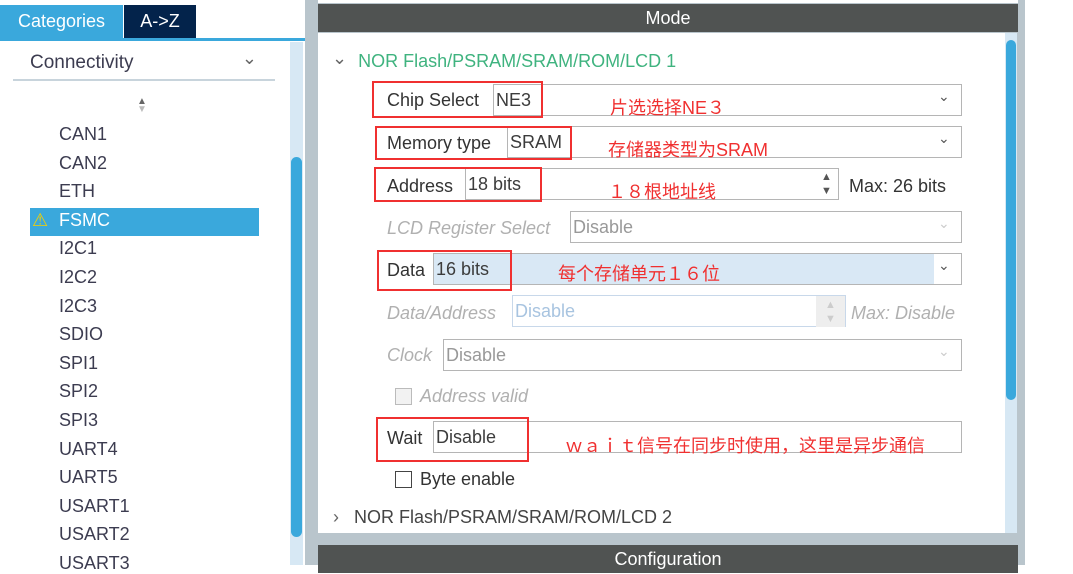 Image resolution: width=1073 pixels, height=574 pixels. What do you see at coordinates (84, 220) in the screenshot?
I see `list-item-fsmc: FSMC` at bounding box center [84, 220].